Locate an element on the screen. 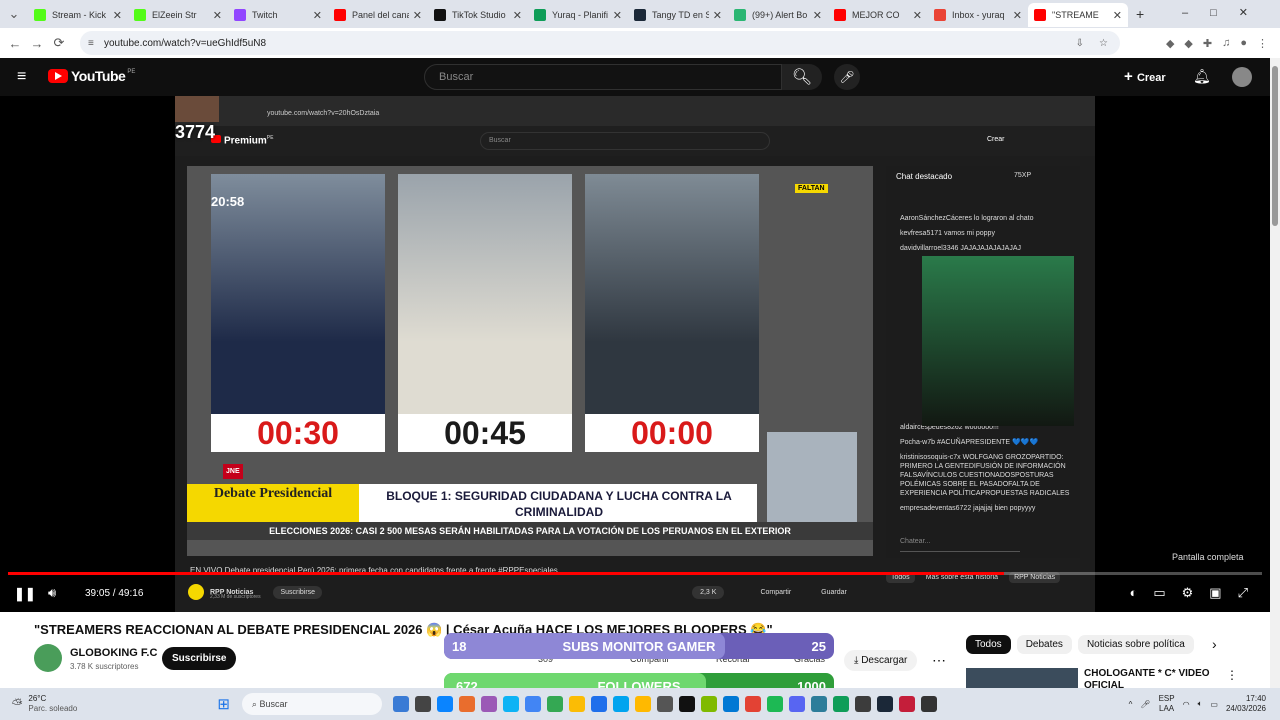 Image resolution: width=1280 pixels, height=720 pixels. hamburger-icon: ≡ is located at coordinates (21, 77).